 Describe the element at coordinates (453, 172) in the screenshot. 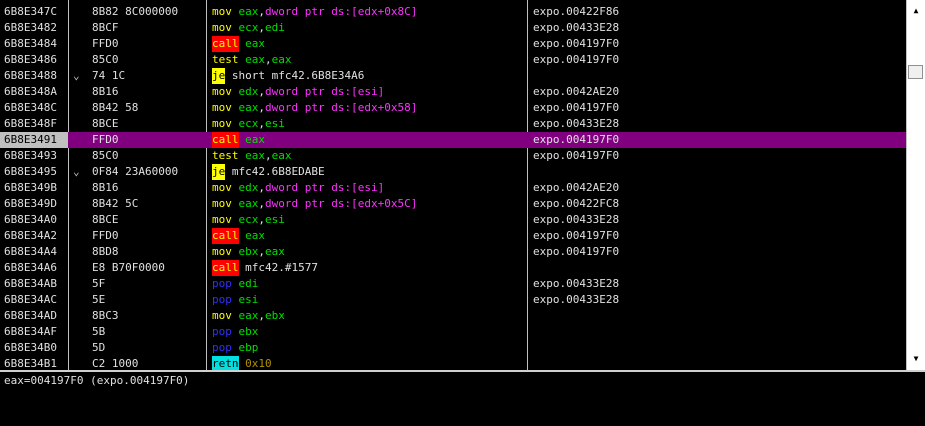

I see `disassembly-row: 6B8E3495 ⌄ 0F84 23A60000 je mfc42.6B8EDABE` at that location.